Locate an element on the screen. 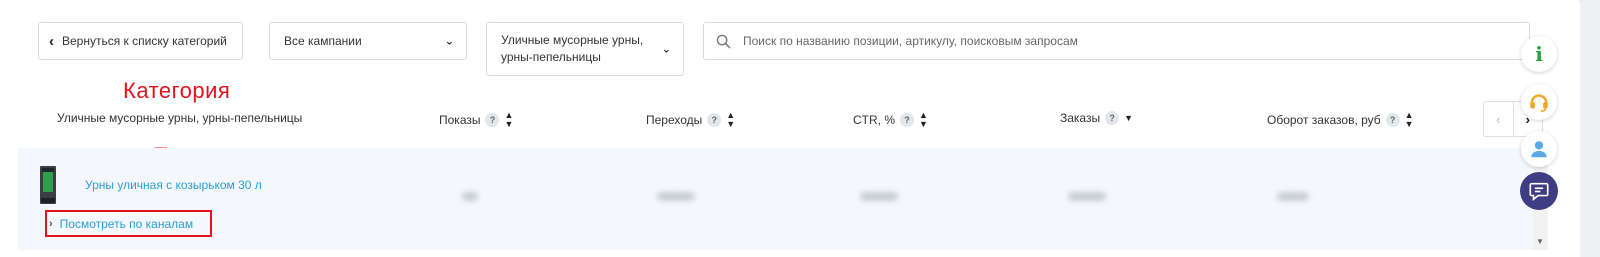 The height and width of the screenshot is (257, 1600). support-button is located at coordinates (1539, 102).